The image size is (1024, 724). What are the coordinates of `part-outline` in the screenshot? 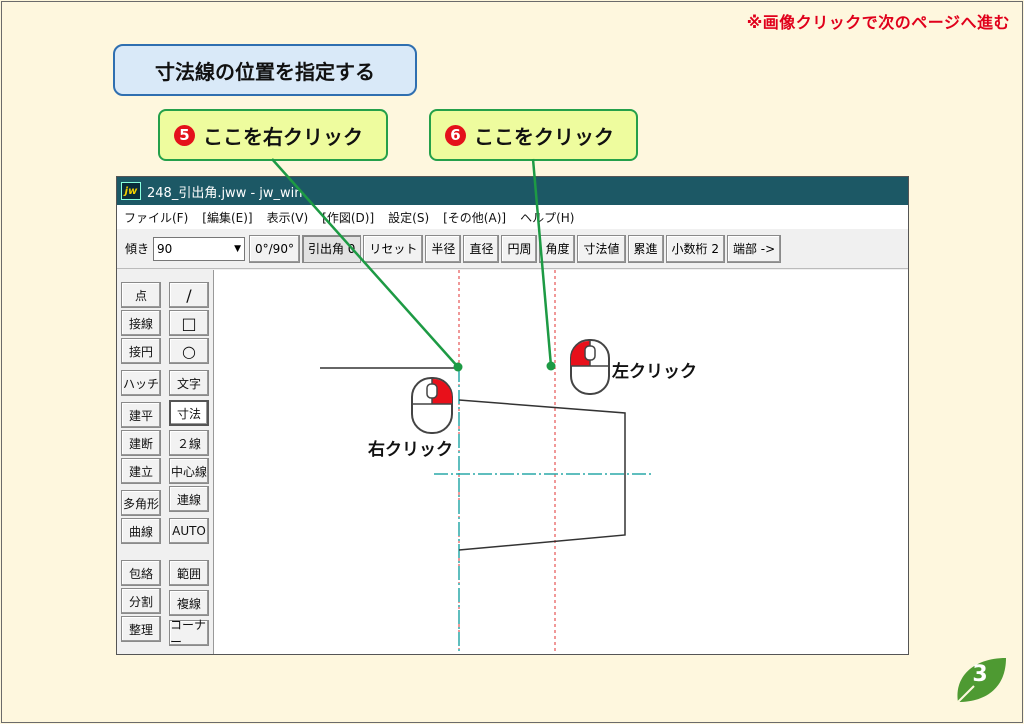 It's located at (542, 475).